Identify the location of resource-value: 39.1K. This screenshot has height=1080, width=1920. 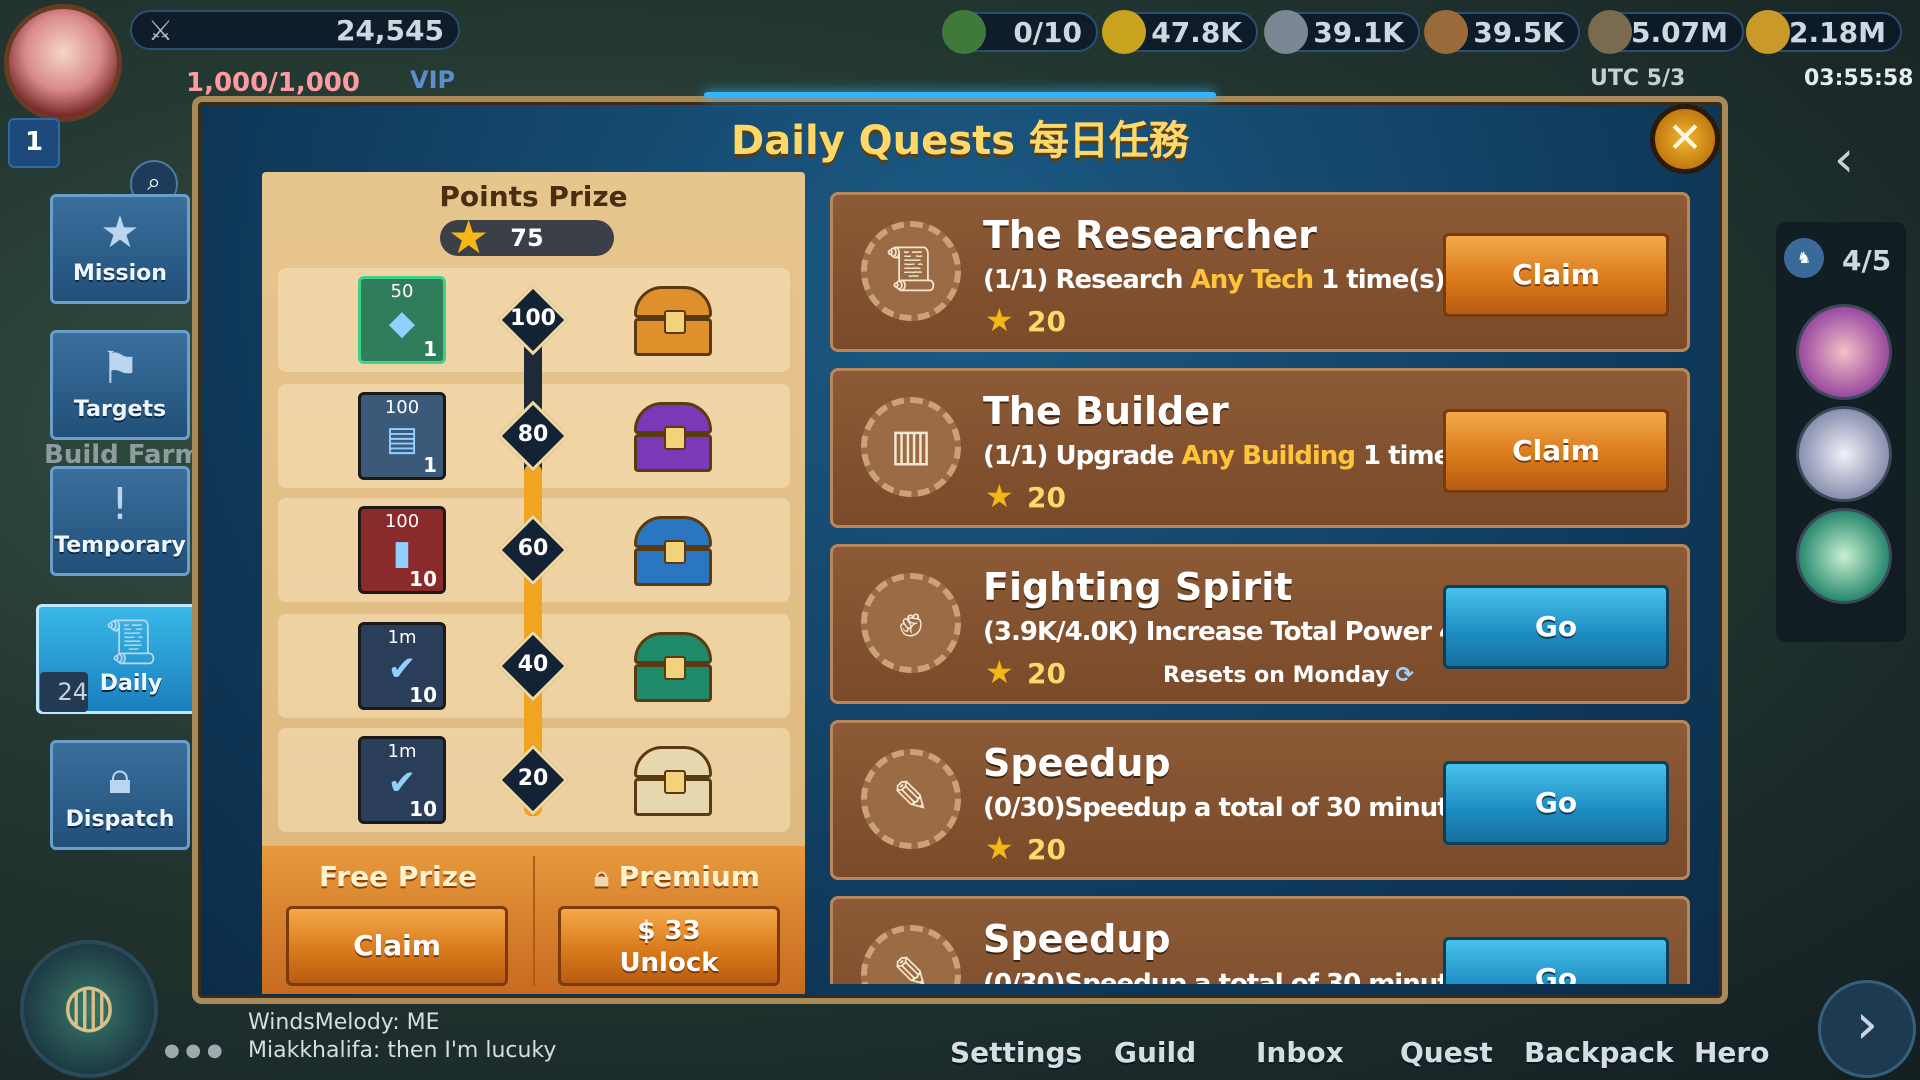
(1358, 32).